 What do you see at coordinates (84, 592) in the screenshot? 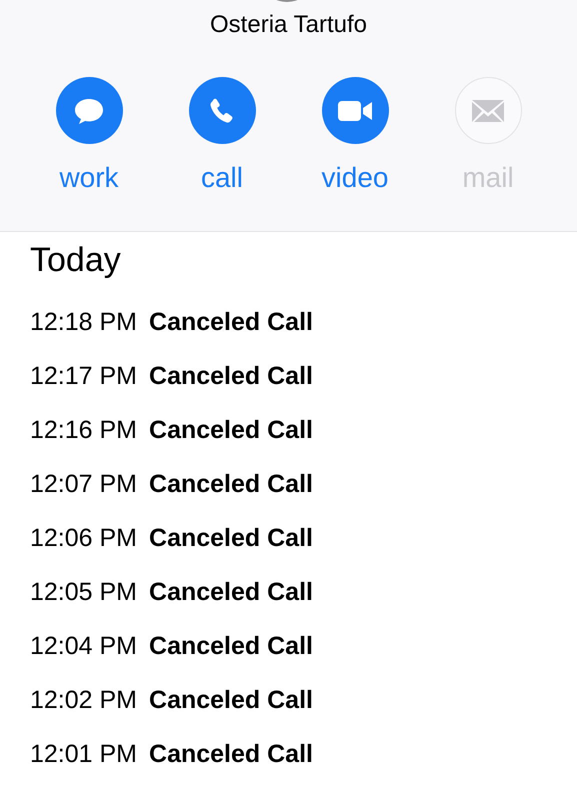
I see `call-time: 12:05 PM` at bounding box center [84, 592].